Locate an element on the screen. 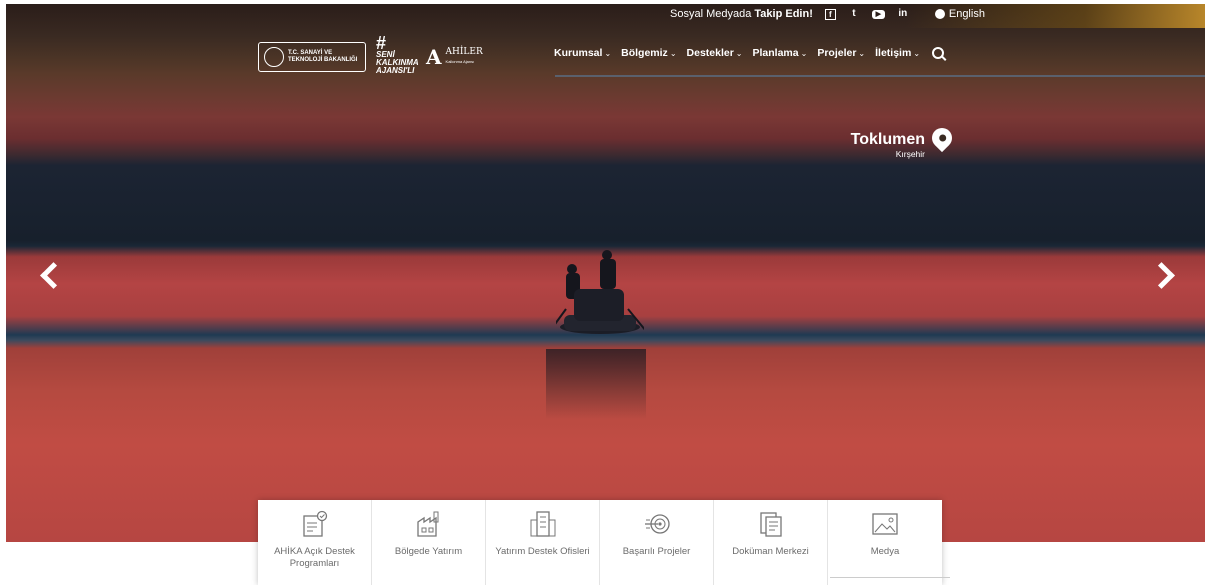 Image resolution: width=1205 pixels, height=585 pixels. documents-icon is located at coordinates (770, 524).